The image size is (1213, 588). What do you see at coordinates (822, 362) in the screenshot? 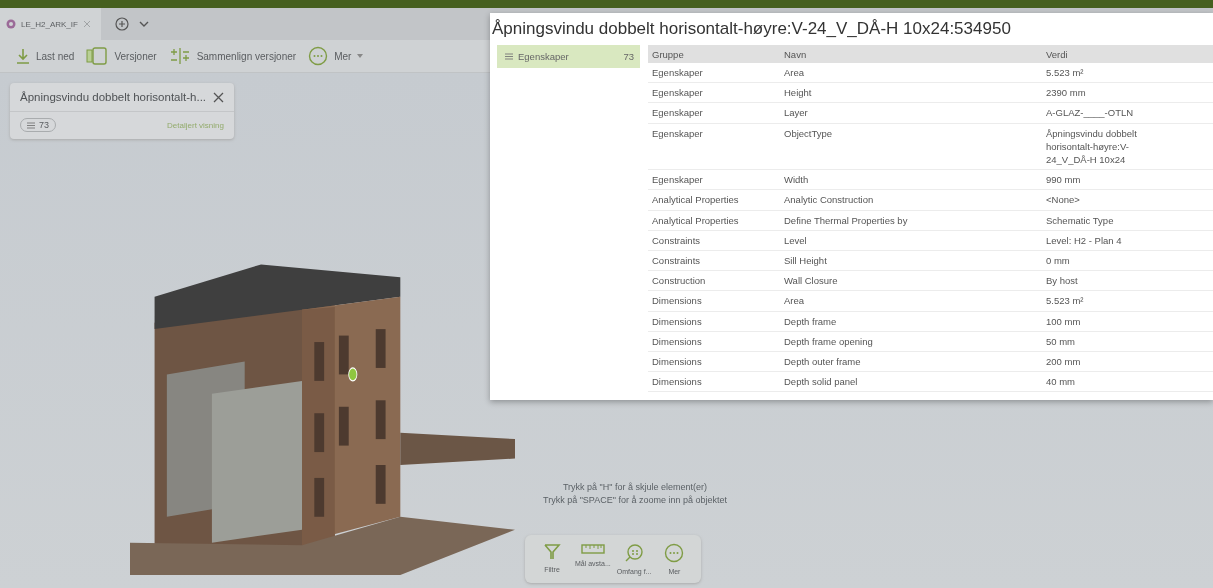
I see `table-cell: Depth outer frame` at bounding box center [822, 362].